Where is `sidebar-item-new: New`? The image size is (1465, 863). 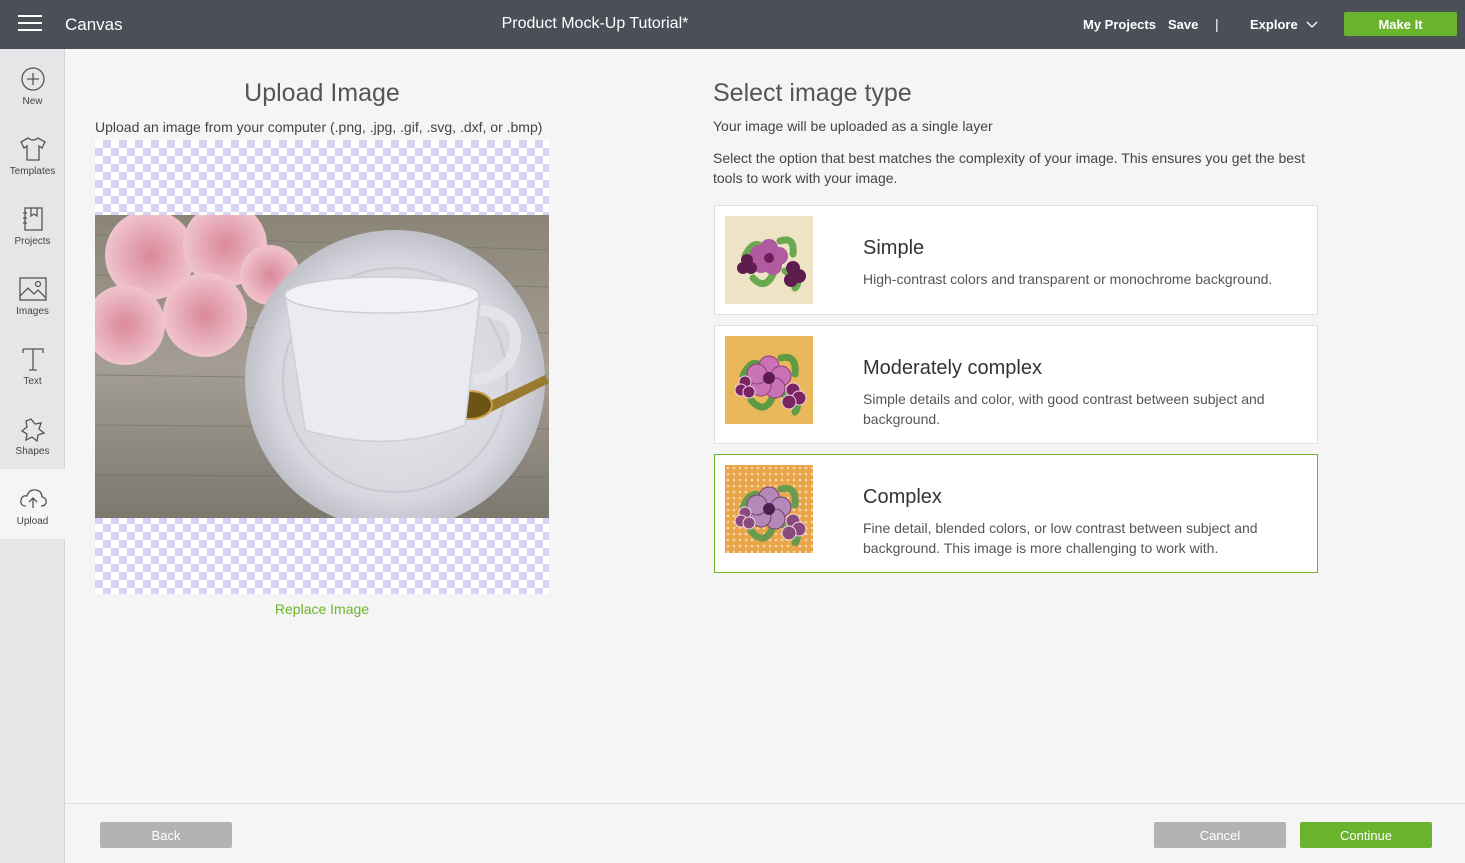 sidebar-item-new: New is located at coordinates (32, 84).